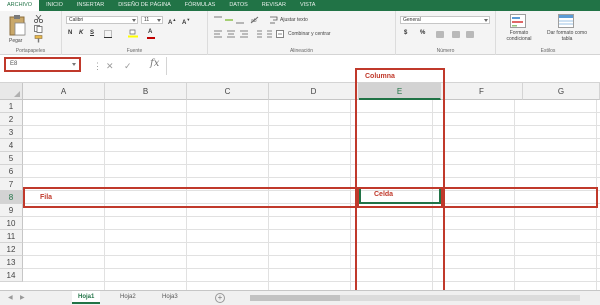 The image size is (600, 305). I want to click on orientation-icon: ab, so click(255, 20).